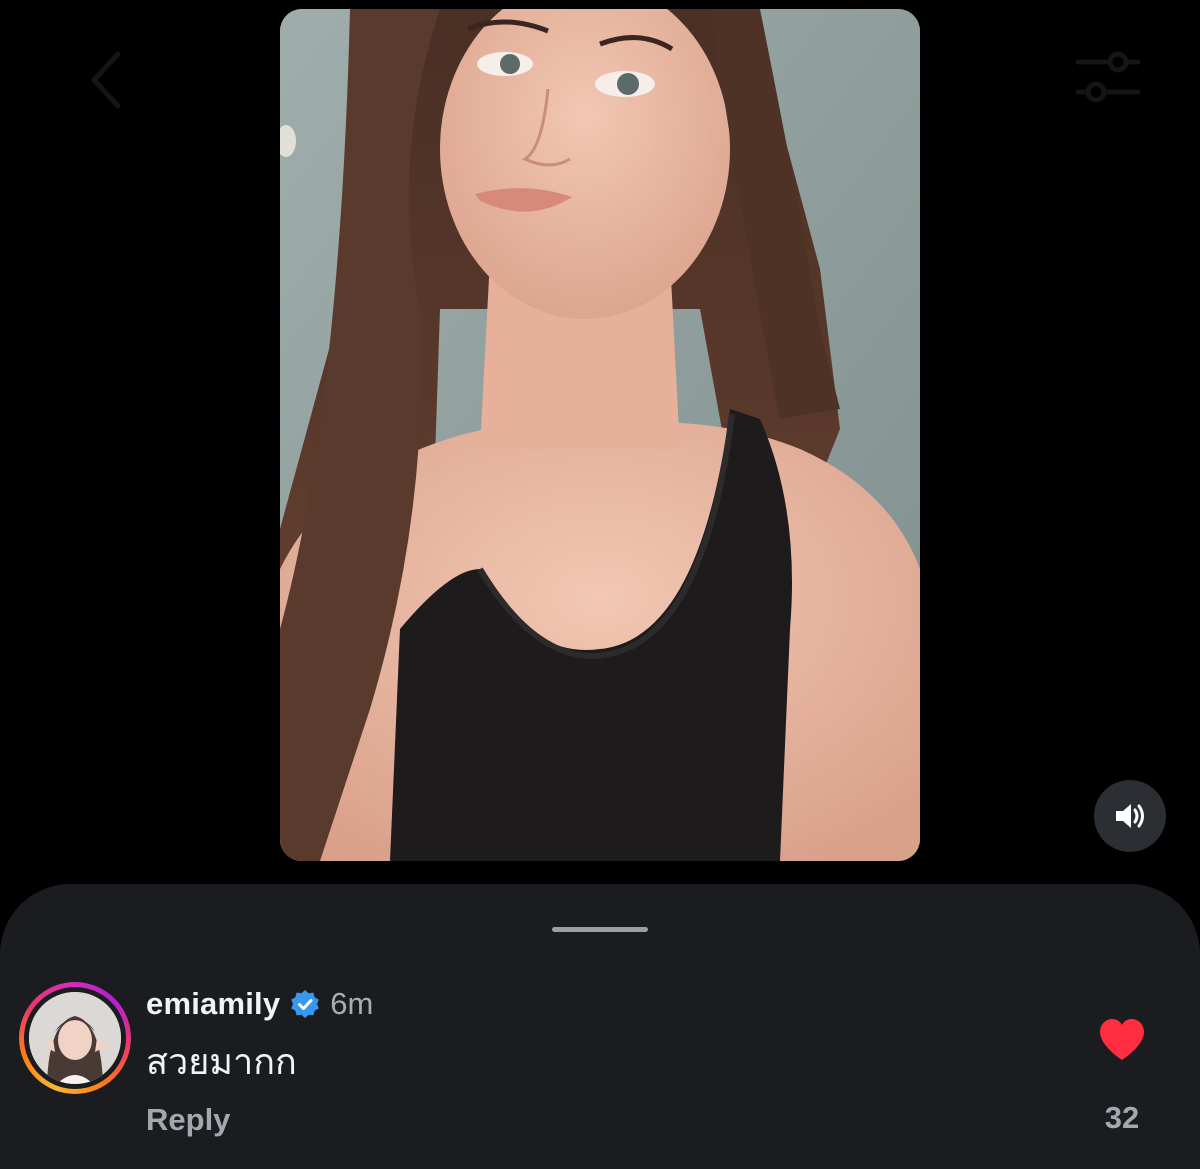 The height and width of the screenshot is (1169, 1200). What do you see at coordinates (221, 1061) in the screenshot?
I see `comment-text: สวยมากก` at bounding box center [221, 1061].